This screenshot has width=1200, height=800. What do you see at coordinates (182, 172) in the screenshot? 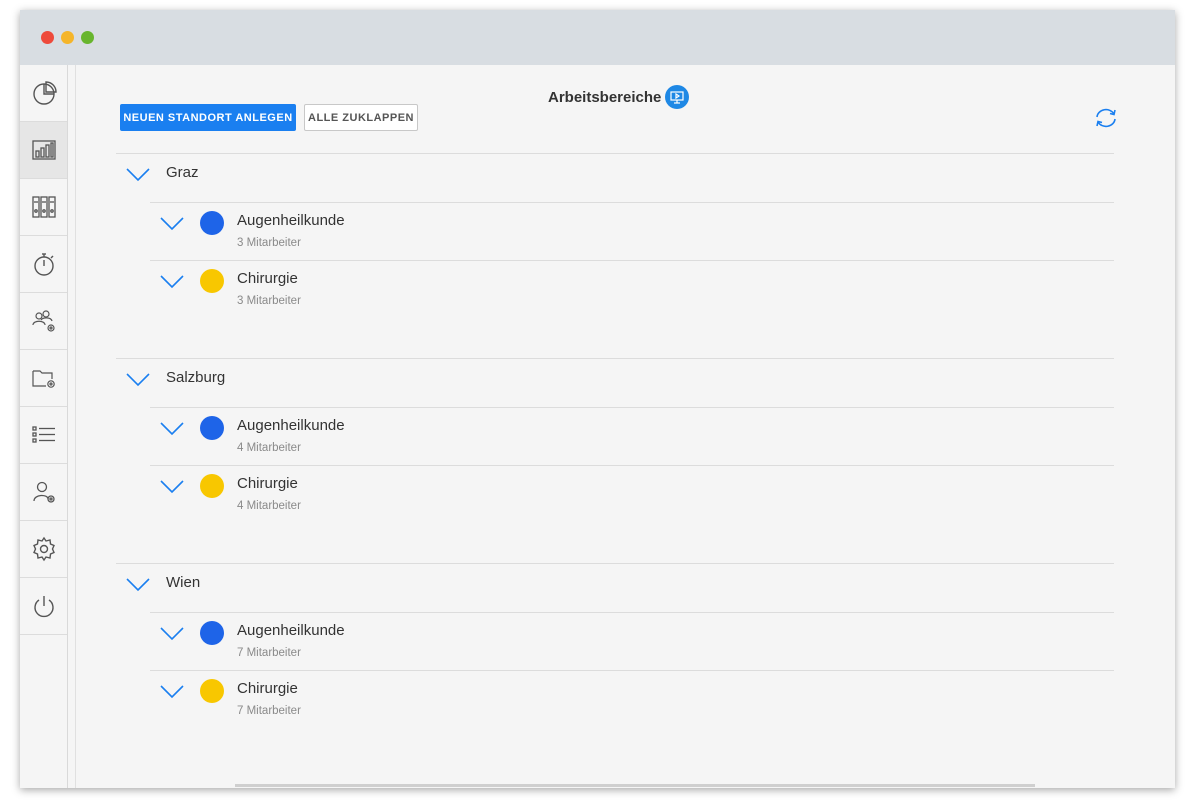
I see `location-name: Graz` at bounding box center [182, 172].